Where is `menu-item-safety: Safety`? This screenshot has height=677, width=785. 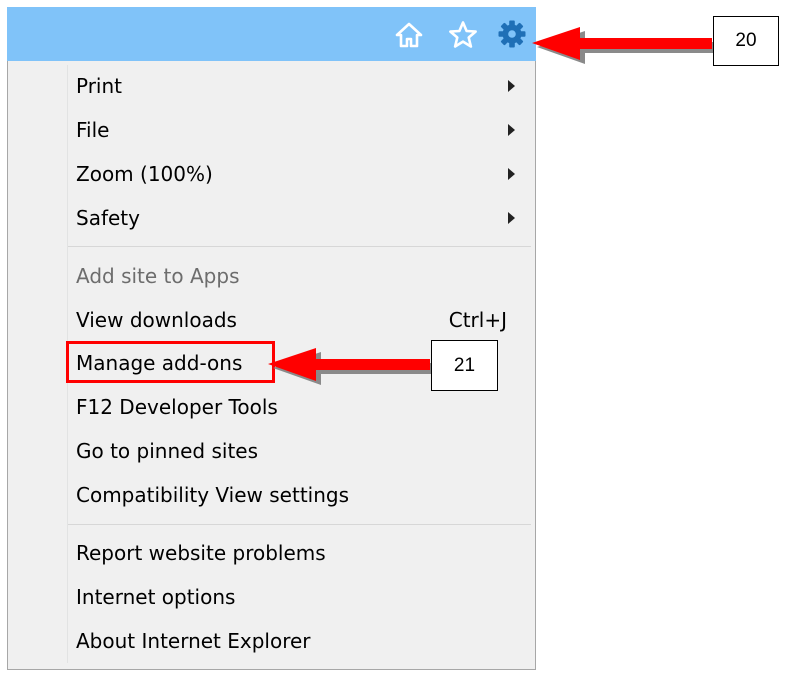
menu-item-safety: Safety is located at coordinates (298, 218).